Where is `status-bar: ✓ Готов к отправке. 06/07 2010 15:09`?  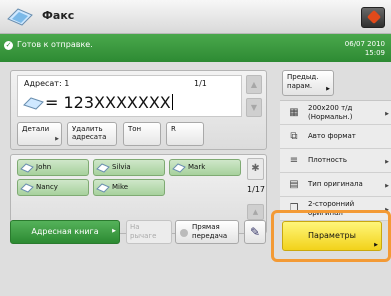 status-bar: ✓ Готов к отправке. 06/07 2010 15:09 is located at coordinates (195, 48).